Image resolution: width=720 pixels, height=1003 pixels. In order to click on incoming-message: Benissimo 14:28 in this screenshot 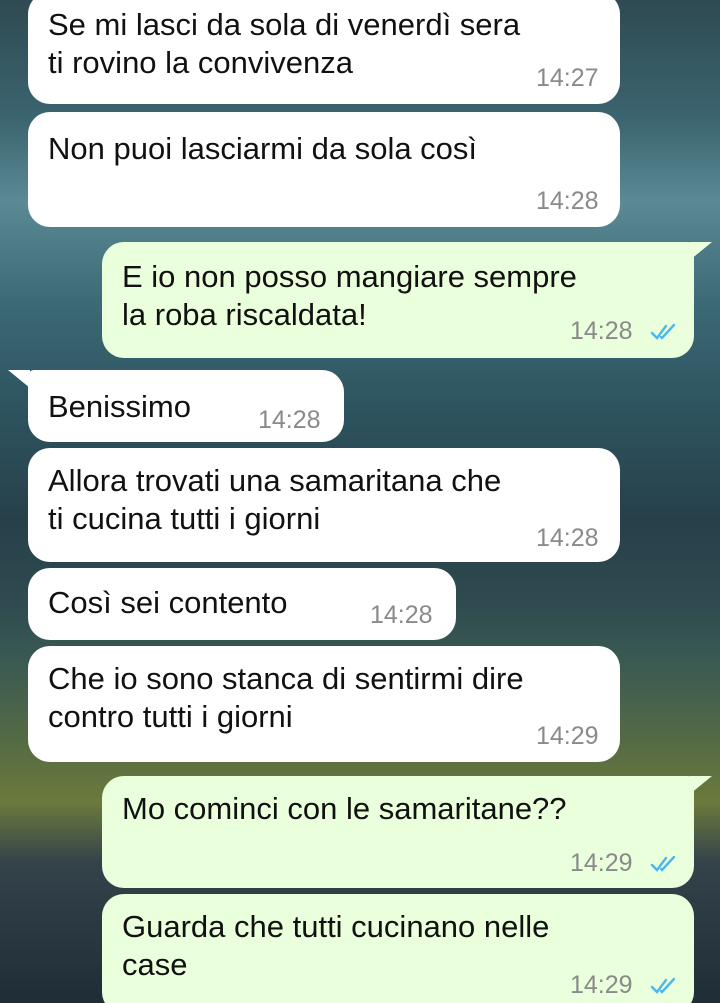, I will do `click(186, 406)`.